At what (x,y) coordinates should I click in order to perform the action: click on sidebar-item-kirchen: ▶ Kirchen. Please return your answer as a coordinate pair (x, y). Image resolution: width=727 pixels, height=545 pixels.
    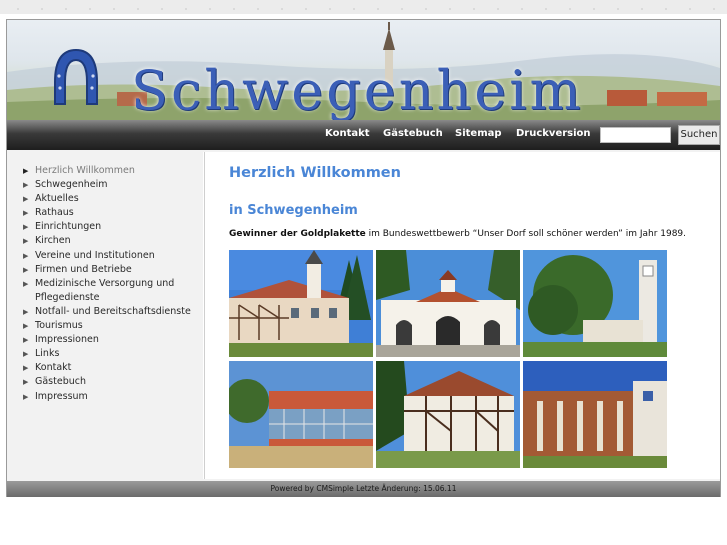
    Looking at the image, I should click on (111, 241).